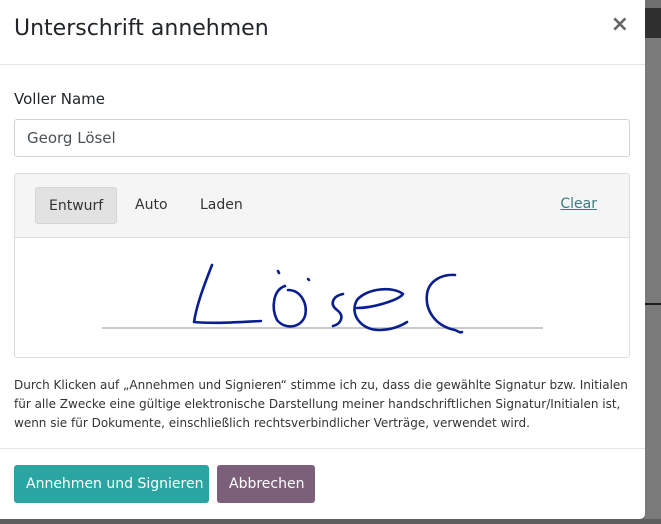  What do you see at coordinates (221, 205) in the screenshot?
I see `tab-load: Laden` at bounding box center [221, 205].